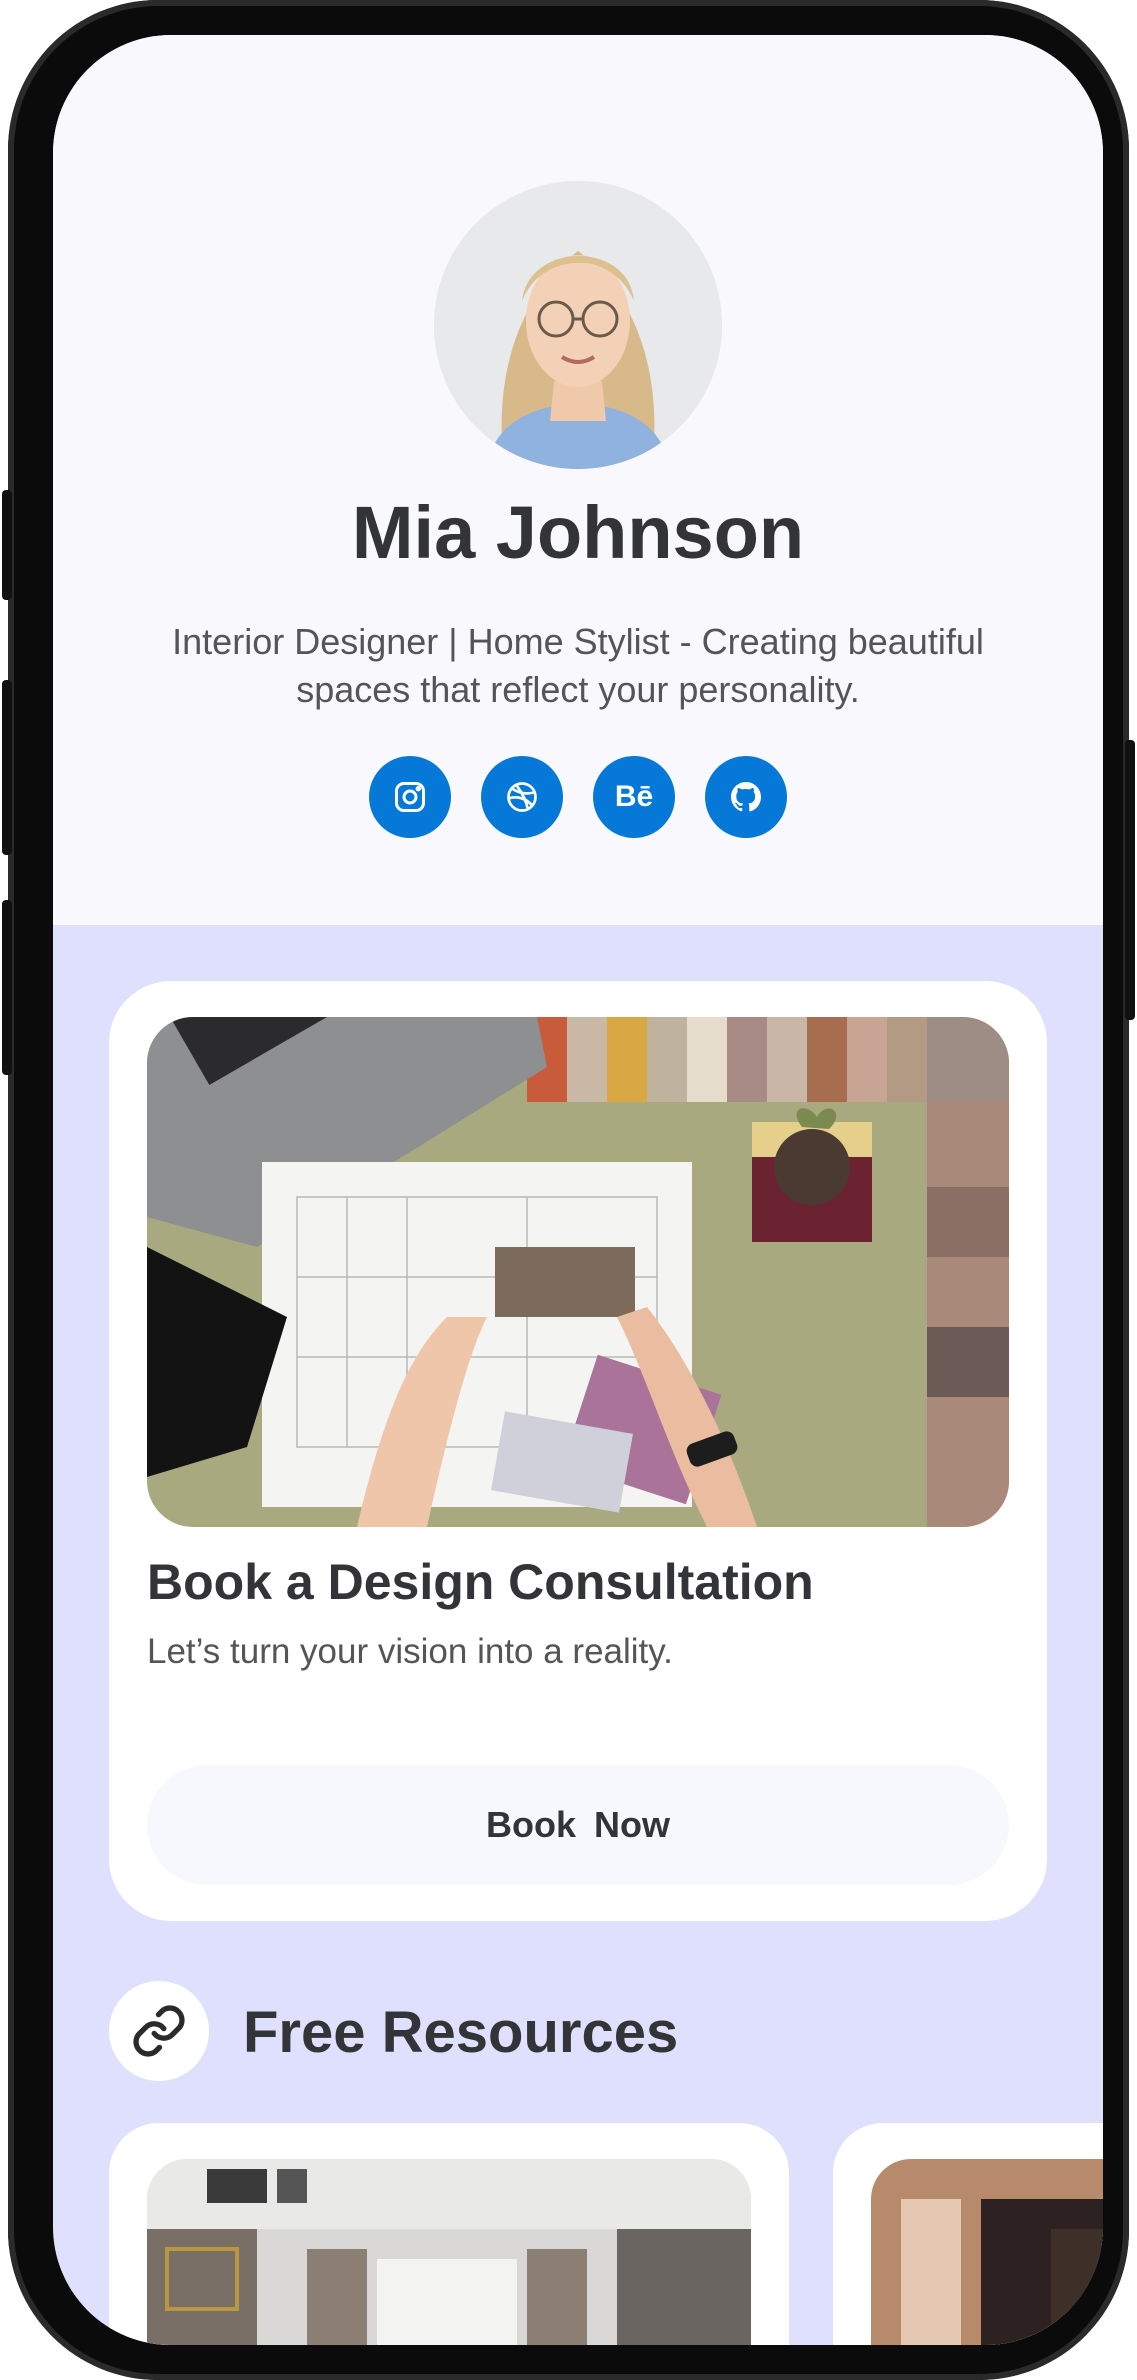 The image size is (1137, 2380). Describe the element at coordinates (578, 797) in the screenshot. I see `social-links: Bē` at that location.